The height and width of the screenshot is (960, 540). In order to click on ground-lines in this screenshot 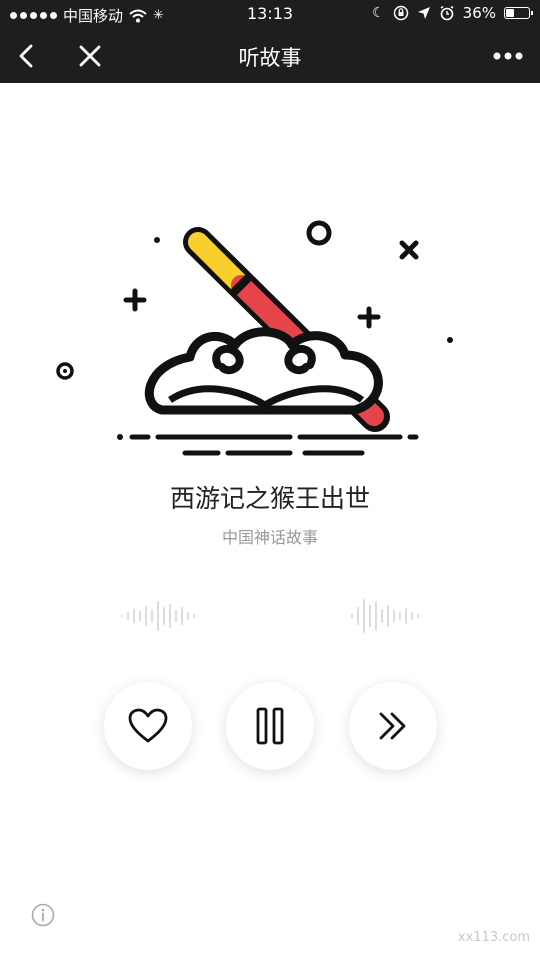, I will do `click(268, 445)`.